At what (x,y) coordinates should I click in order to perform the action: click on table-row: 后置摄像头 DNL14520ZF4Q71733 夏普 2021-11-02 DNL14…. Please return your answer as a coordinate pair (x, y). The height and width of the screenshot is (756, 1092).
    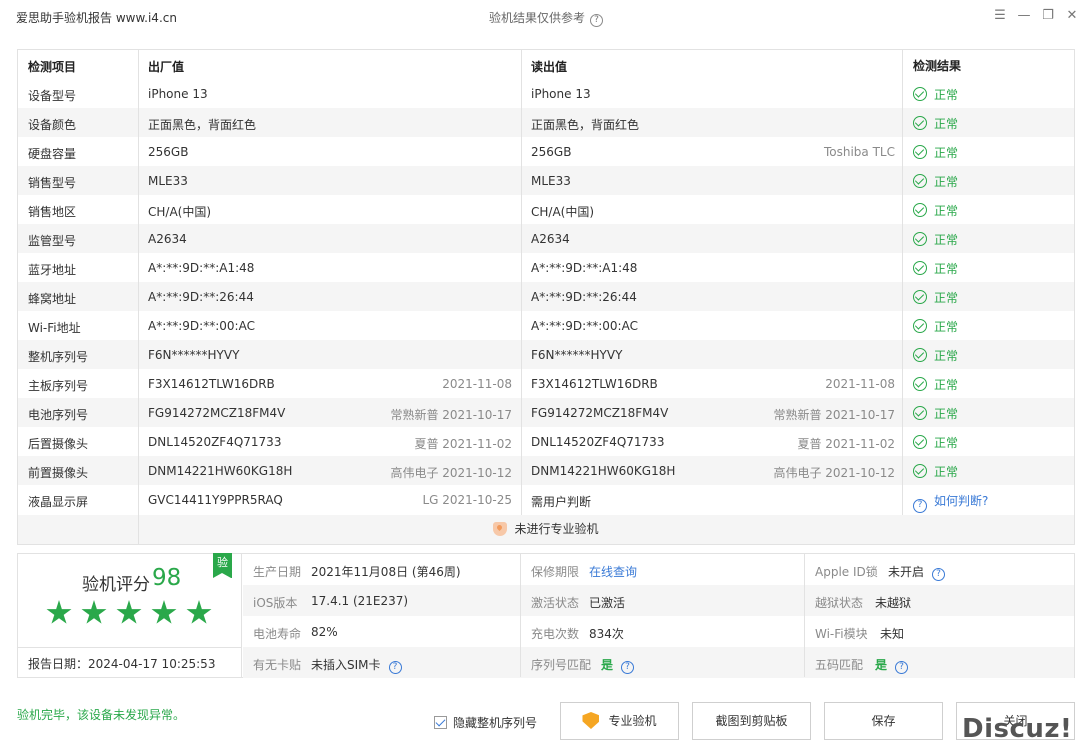
    Looking at the image, I should click on (546, 441).